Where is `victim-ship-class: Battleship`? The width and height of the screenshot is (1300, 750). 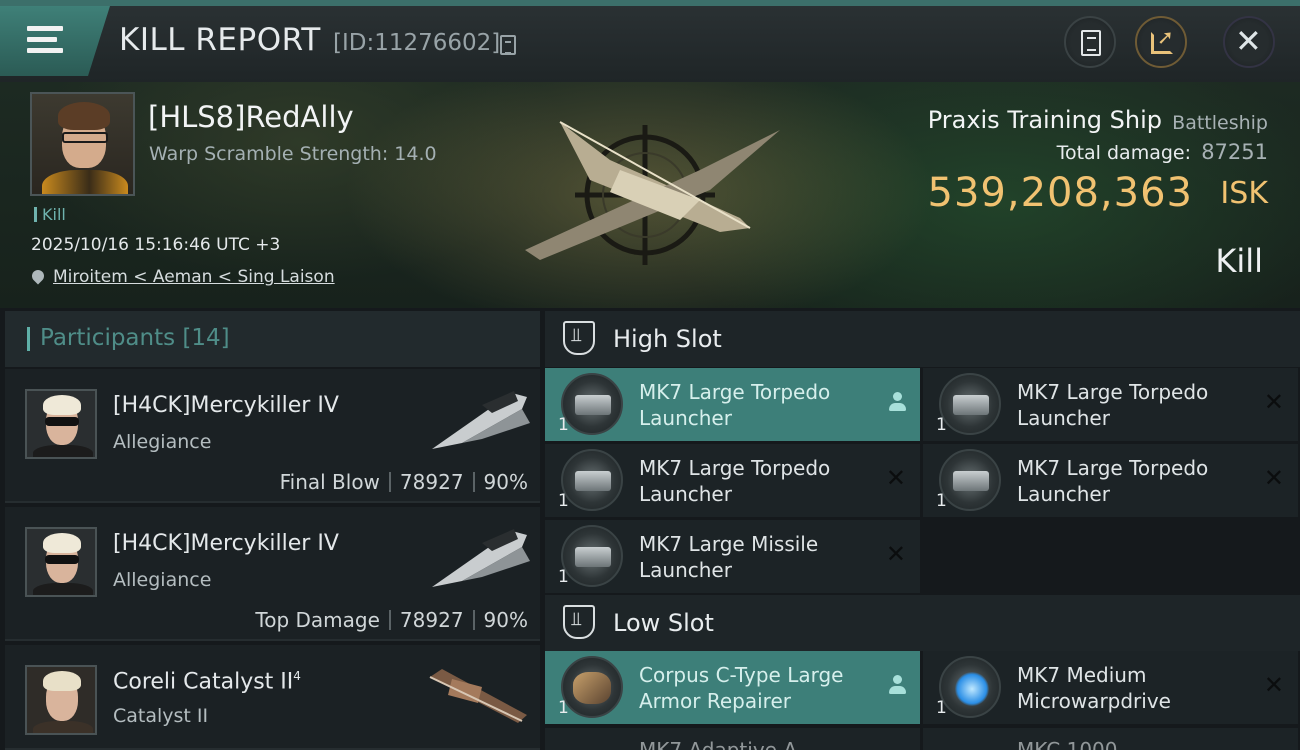 victim-ship-class: Battleship is located at coordinates (1220, 123).